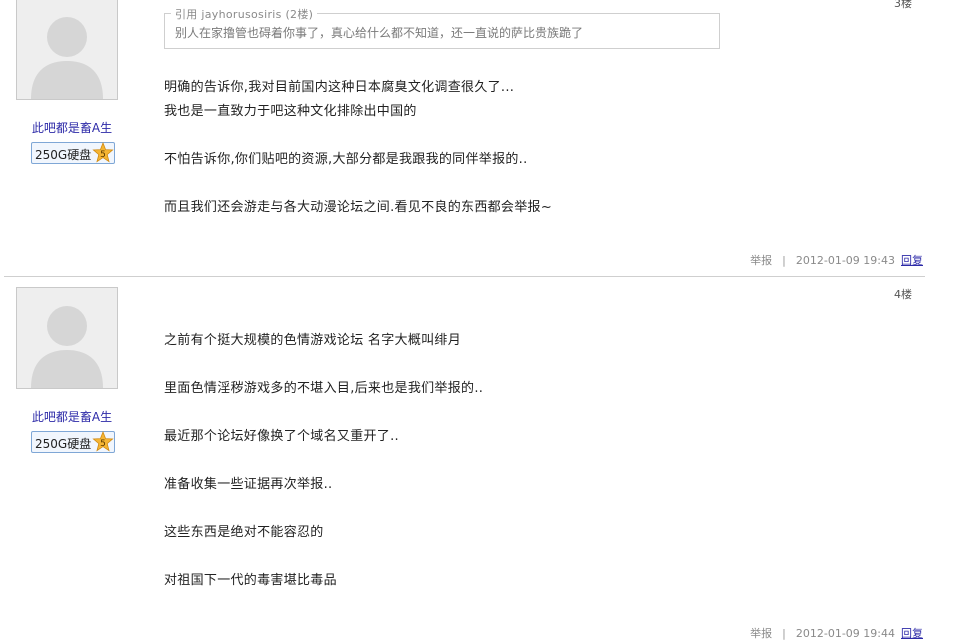 The height and width of the screenshot is (641, 973). Describe the element at coordinates (903, 294) in the screenshot. I see `floor-number: 4楼` at that location.